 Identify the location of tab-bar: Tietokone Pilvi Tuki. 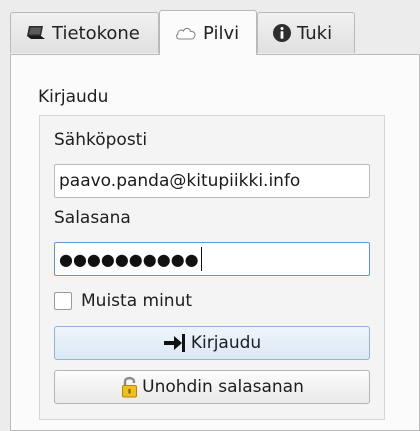
(210, 27).